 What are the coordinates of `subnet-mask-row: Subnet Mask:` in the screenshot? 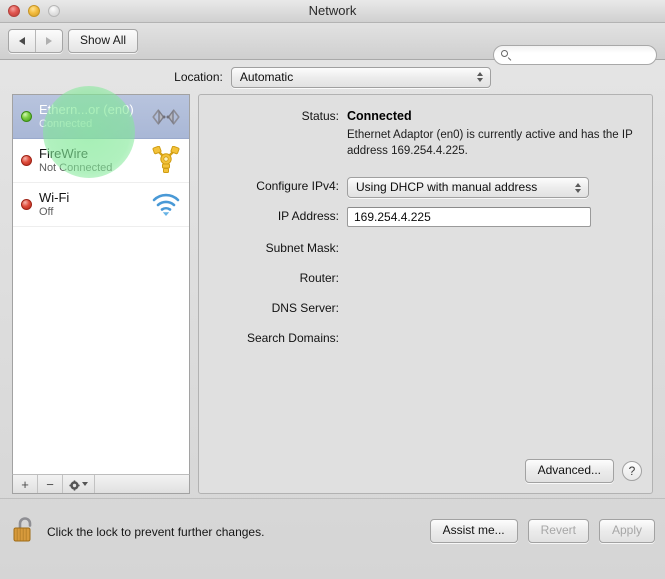 It's located at (425, 248).